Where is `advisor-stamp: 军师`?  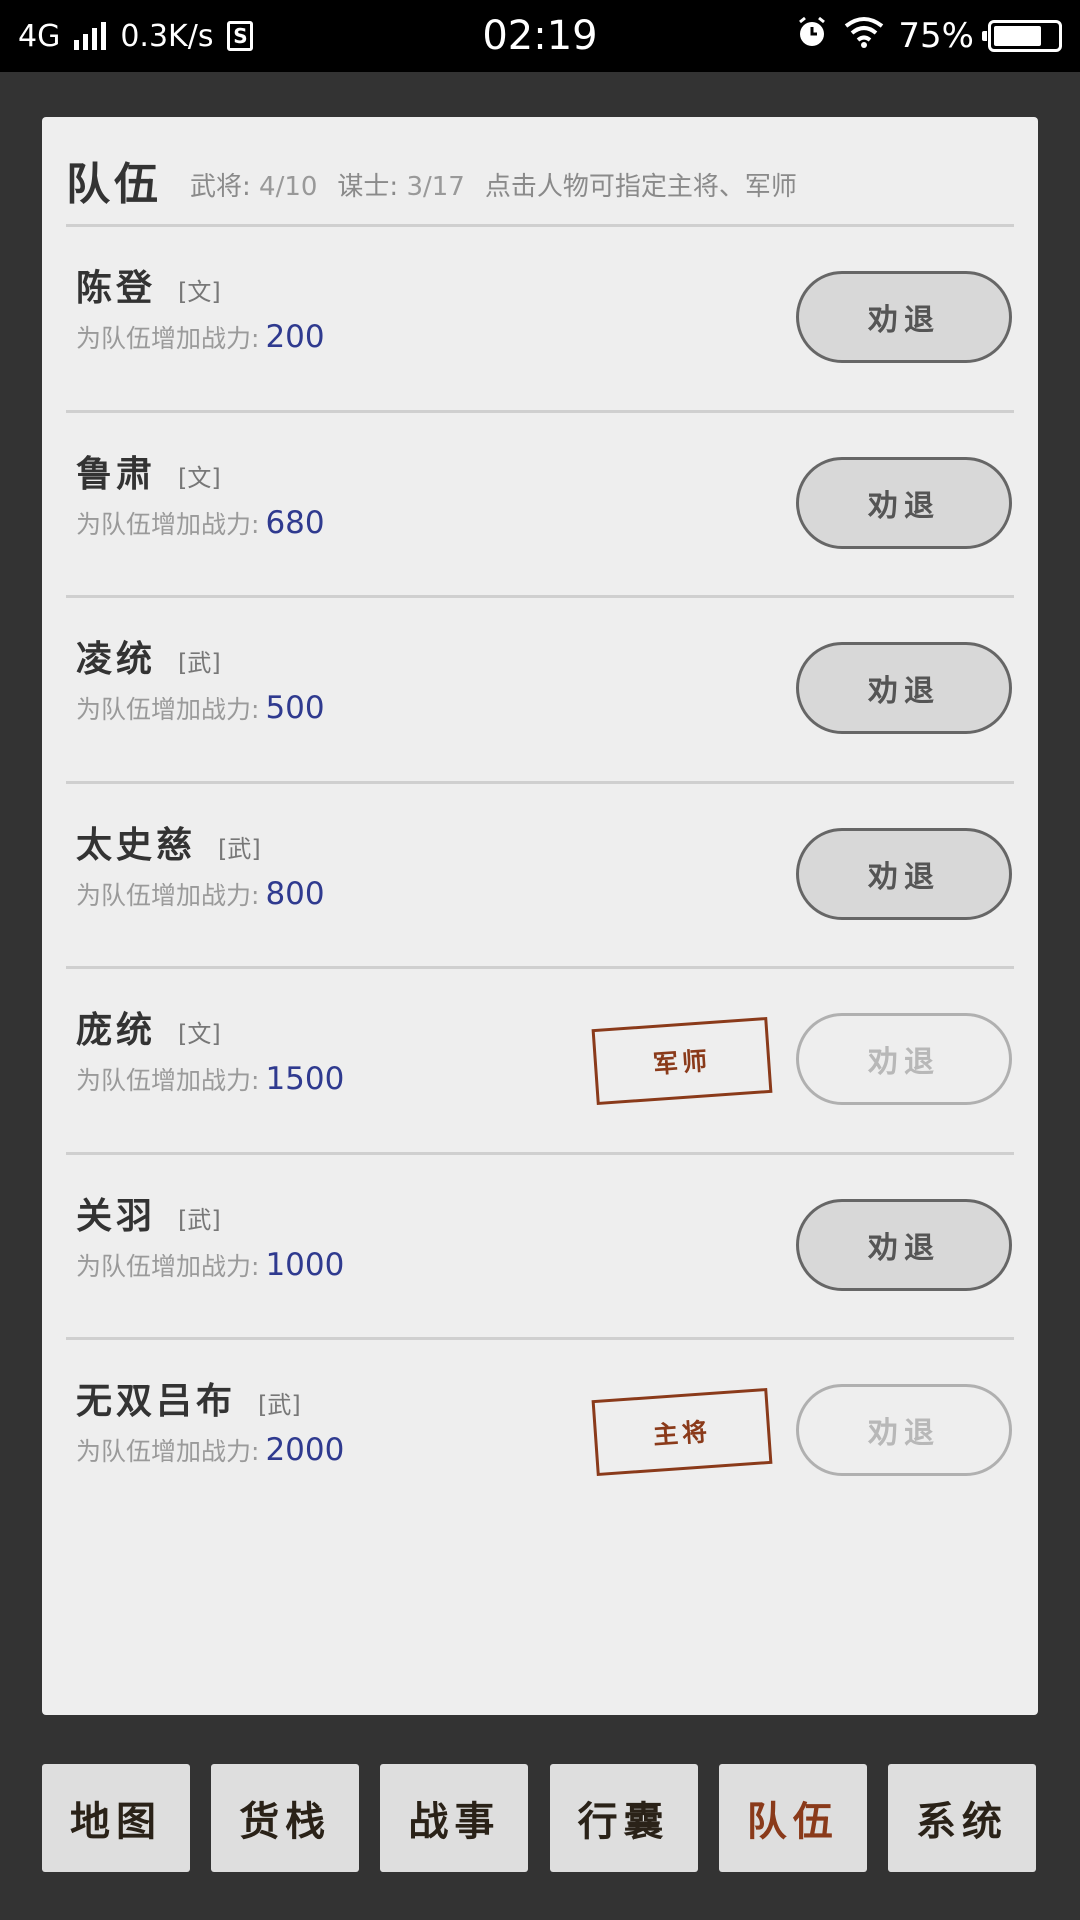 advisor-stamp: 军师 is located at coordinates (682, 1061).